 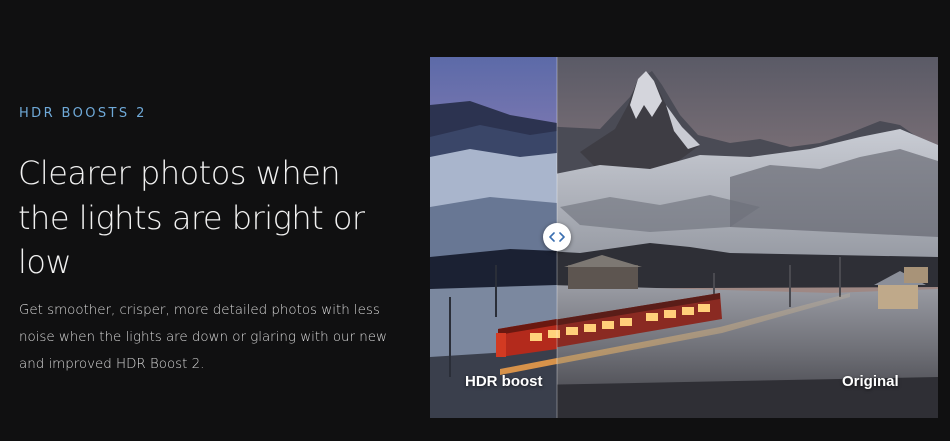 What do you see at coordinates (83, 113) in the screenshot?
I see `section-eyebrow: HDR BOOSTS 2` at bounding box center [83, 113].